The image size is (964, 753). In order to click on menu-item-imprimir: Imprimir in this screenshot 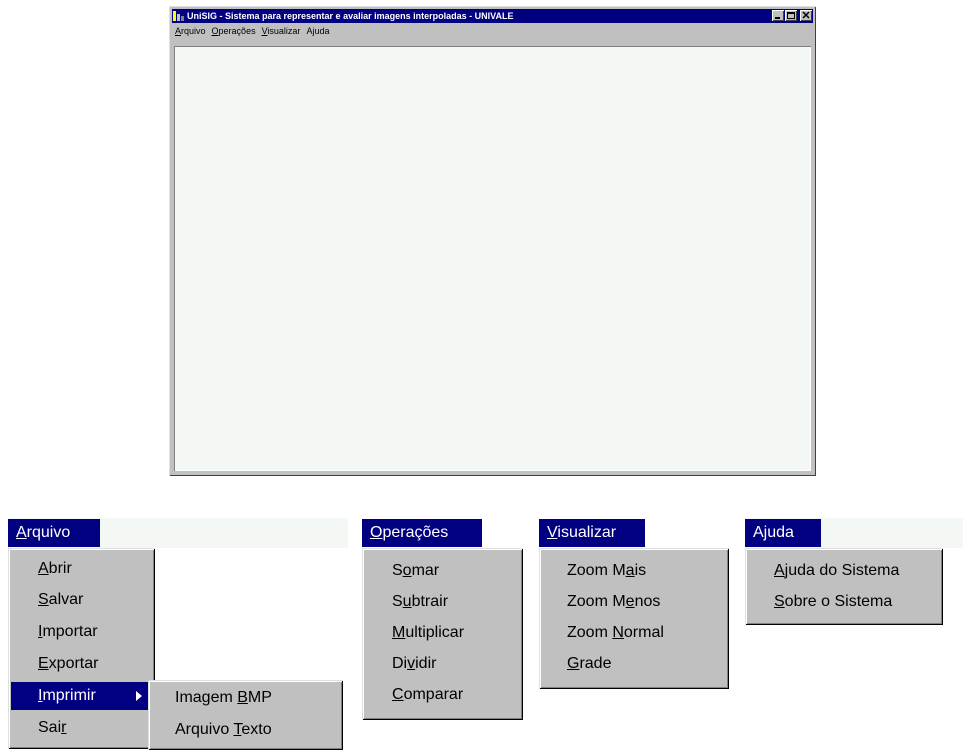, I will do `click(81, 696)`.